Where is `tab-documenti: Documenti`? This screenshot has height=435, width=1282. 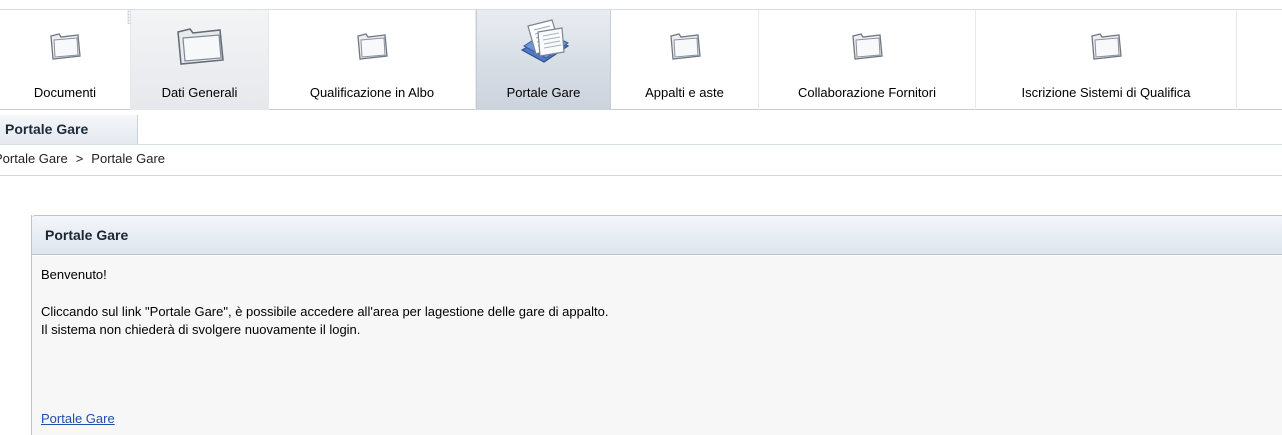 tab-documenti: Documenti is located at coordinates (65, 60).